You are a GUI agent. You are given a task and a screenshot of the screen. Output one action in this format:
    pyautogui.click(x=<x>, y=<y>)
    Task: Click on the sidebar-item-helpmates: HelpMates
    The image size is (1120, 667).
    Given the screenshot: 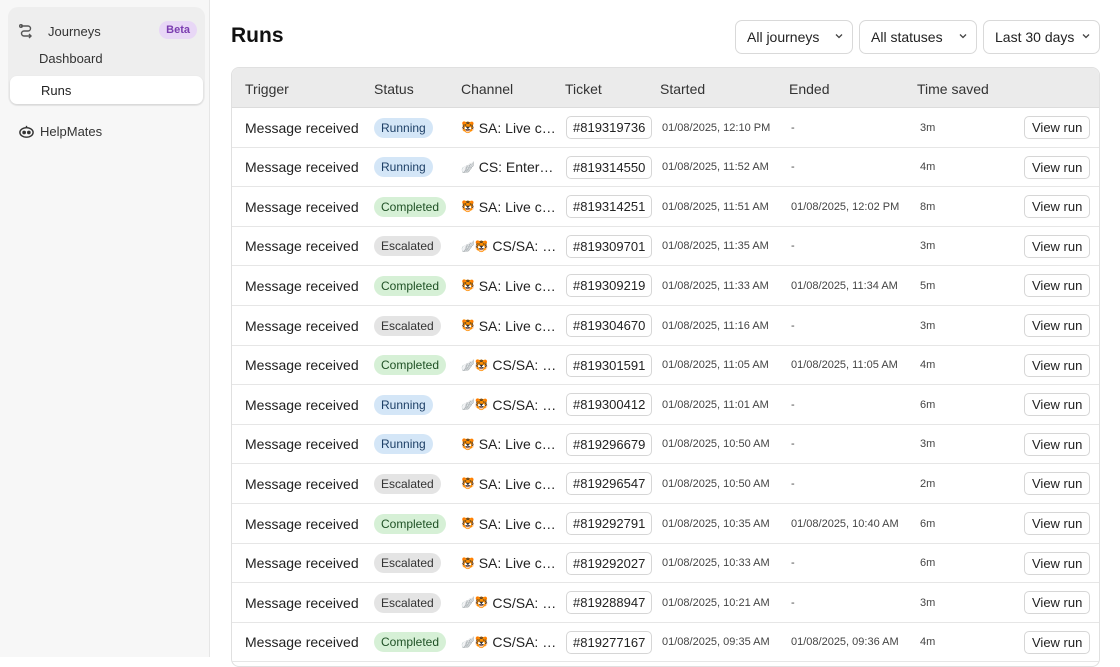 What is the action you would take?
    pyautogui.click(x=60, y=131)
    